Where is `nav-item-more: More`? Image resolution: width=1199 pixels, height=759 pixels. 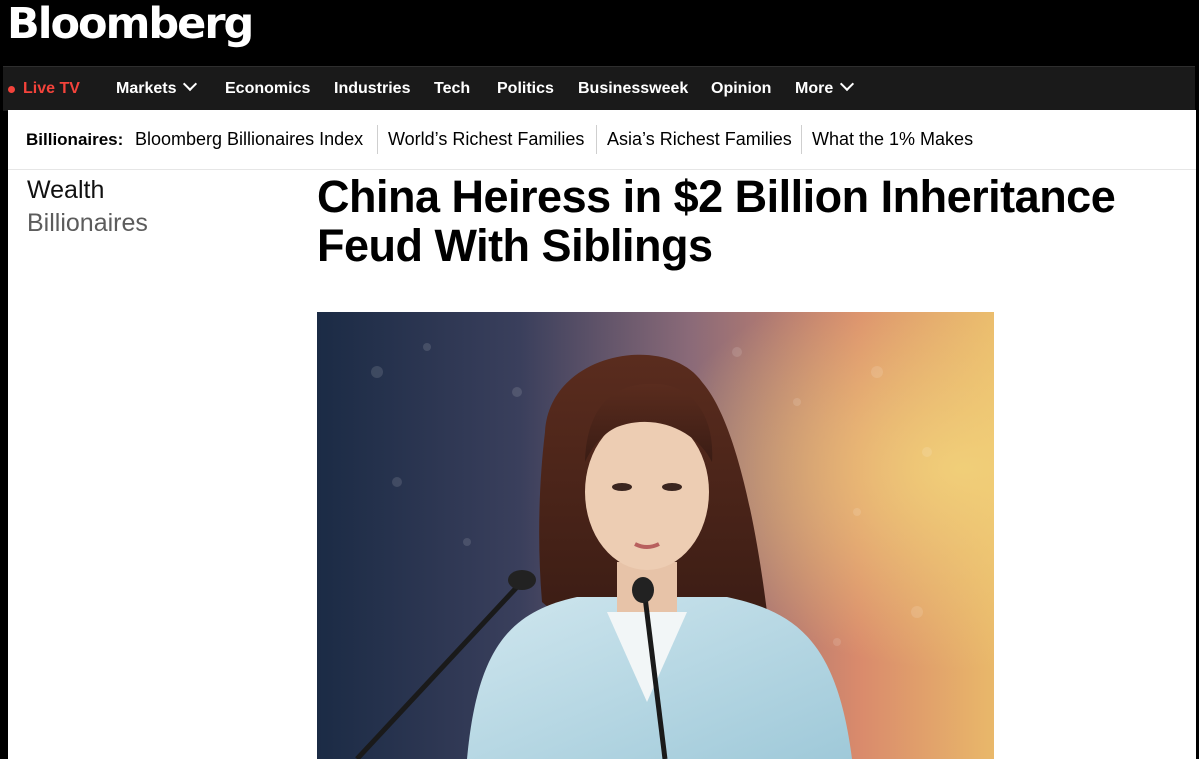 nav-item-more: More is located at coordinates (825, 89).